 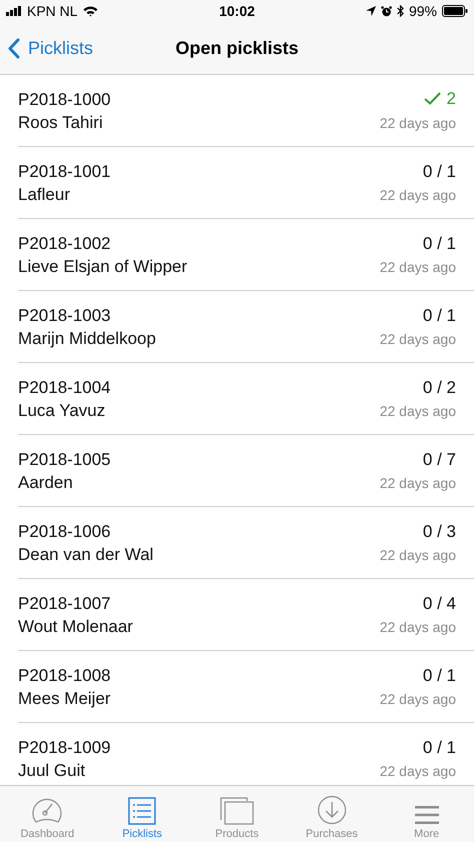 I want to click on picklist-number: P2018-1004, so click(x=64, y=388).